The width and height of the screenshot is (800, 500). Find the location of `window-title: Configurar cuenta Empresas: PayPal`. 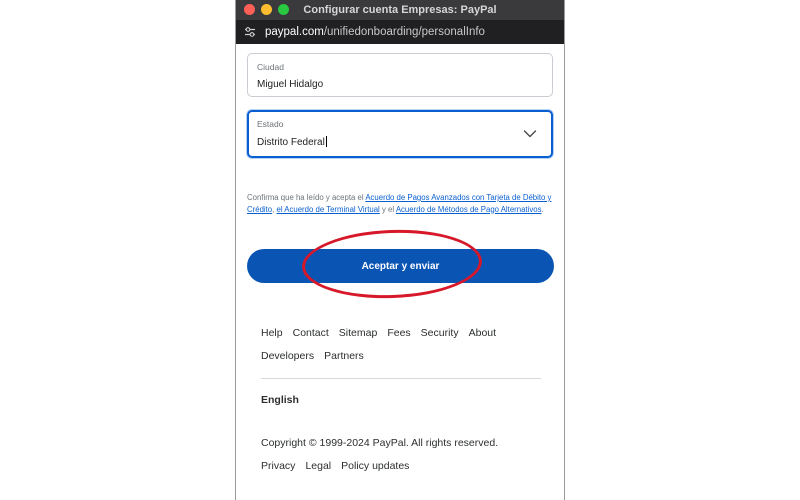

window-title: Configurar cuenta Empresas: PayPal is located at coordinates (400, 10).